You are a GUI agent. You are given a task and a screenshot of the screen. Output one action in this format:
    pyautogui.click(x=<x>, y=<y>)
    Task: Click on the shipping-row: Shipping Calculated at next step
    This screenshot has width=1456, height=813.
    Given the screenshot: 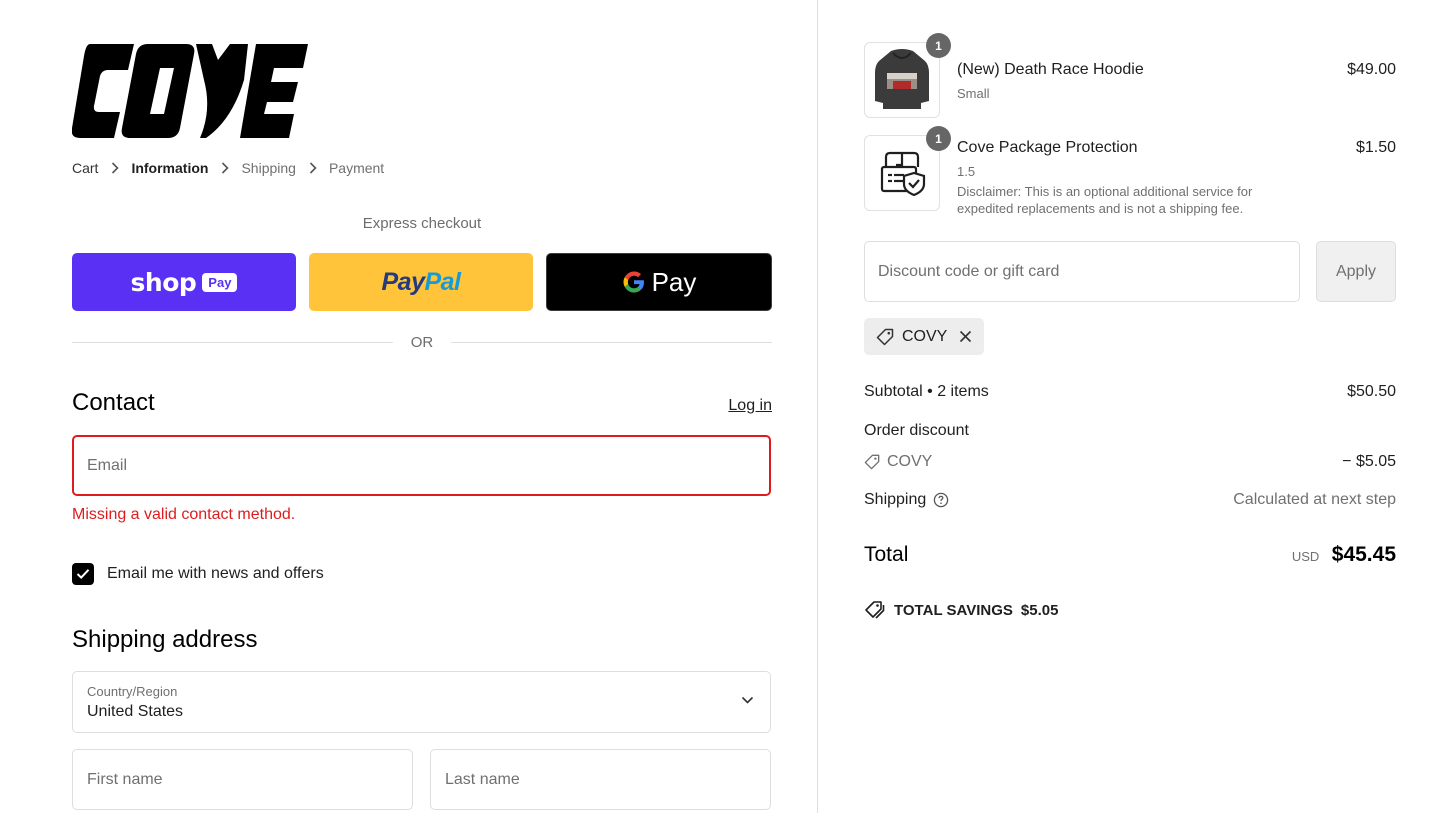 What is the action you would take?
    pyautogui.click(x=1130, y=500)
    